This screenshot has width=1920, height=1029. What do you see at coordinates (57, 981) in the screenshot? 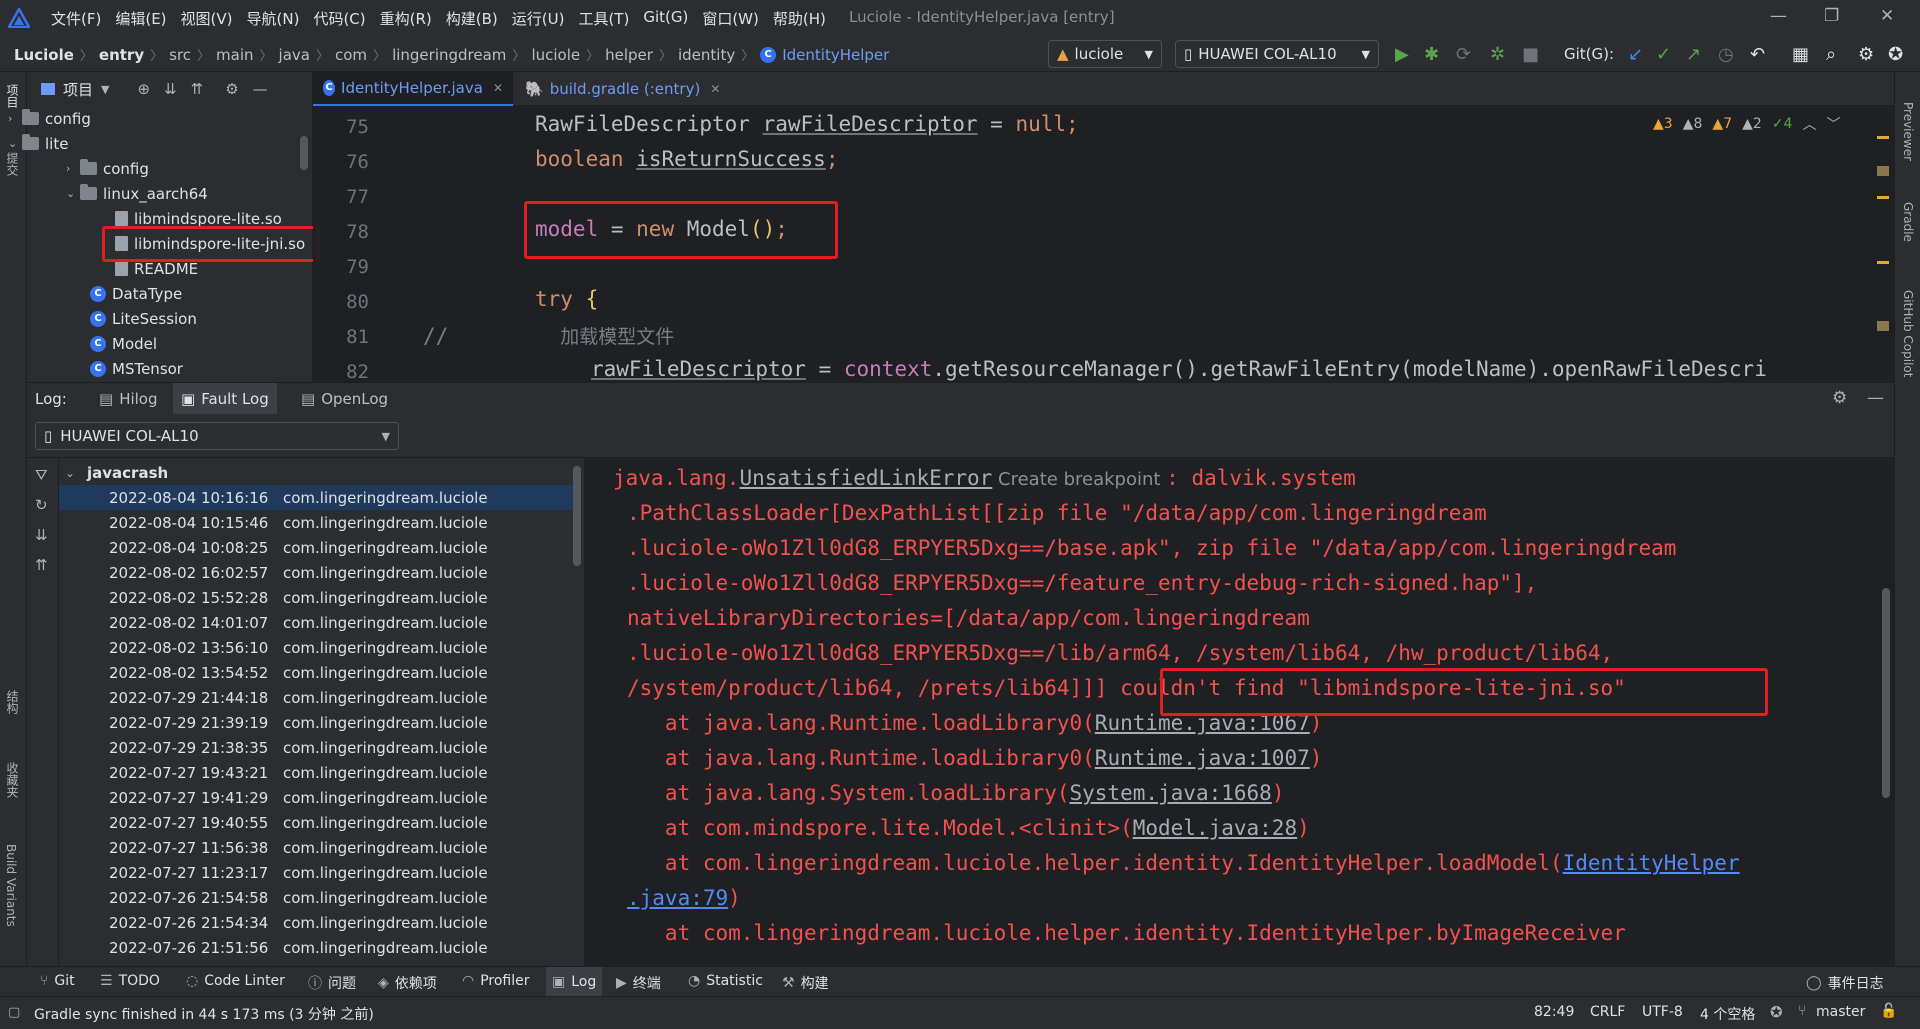
I see `tool-tab-git: ⑂ Git` at bounding box center [57, 981].